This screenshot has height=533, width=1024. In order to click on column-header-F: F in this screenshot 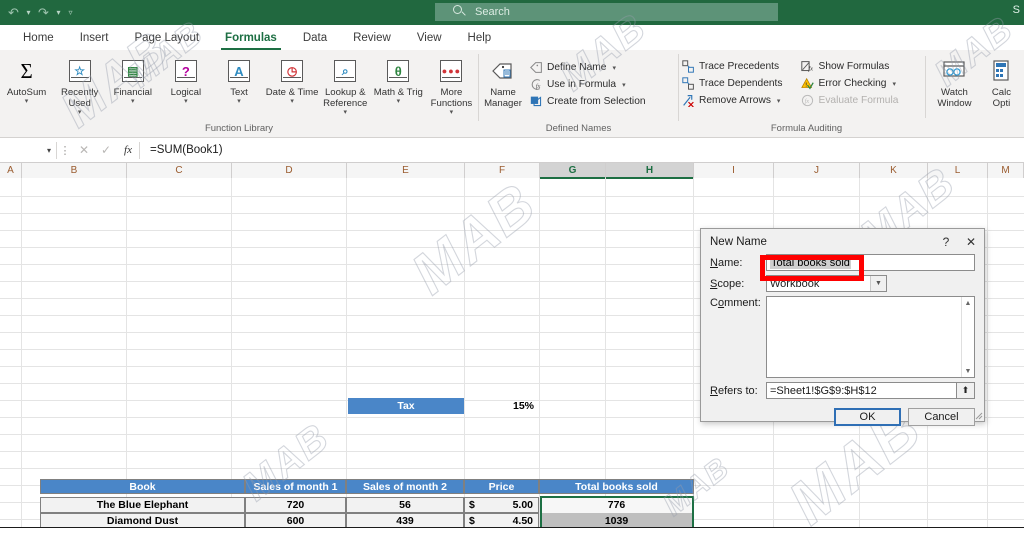, I will do `click(502, 170)`.